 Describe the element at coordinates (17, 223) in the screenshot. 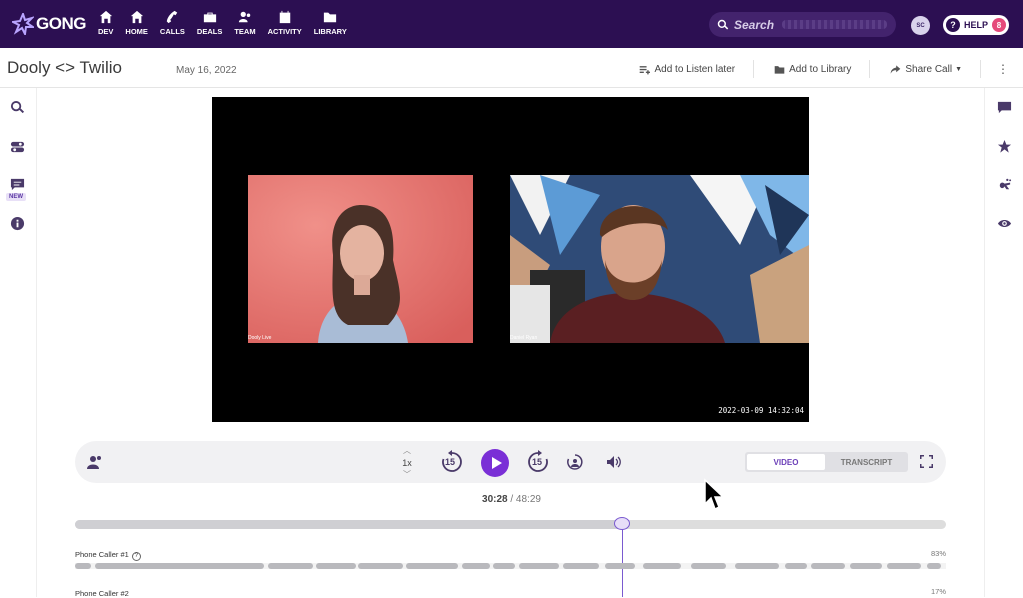

I see `info-icon` at that location.